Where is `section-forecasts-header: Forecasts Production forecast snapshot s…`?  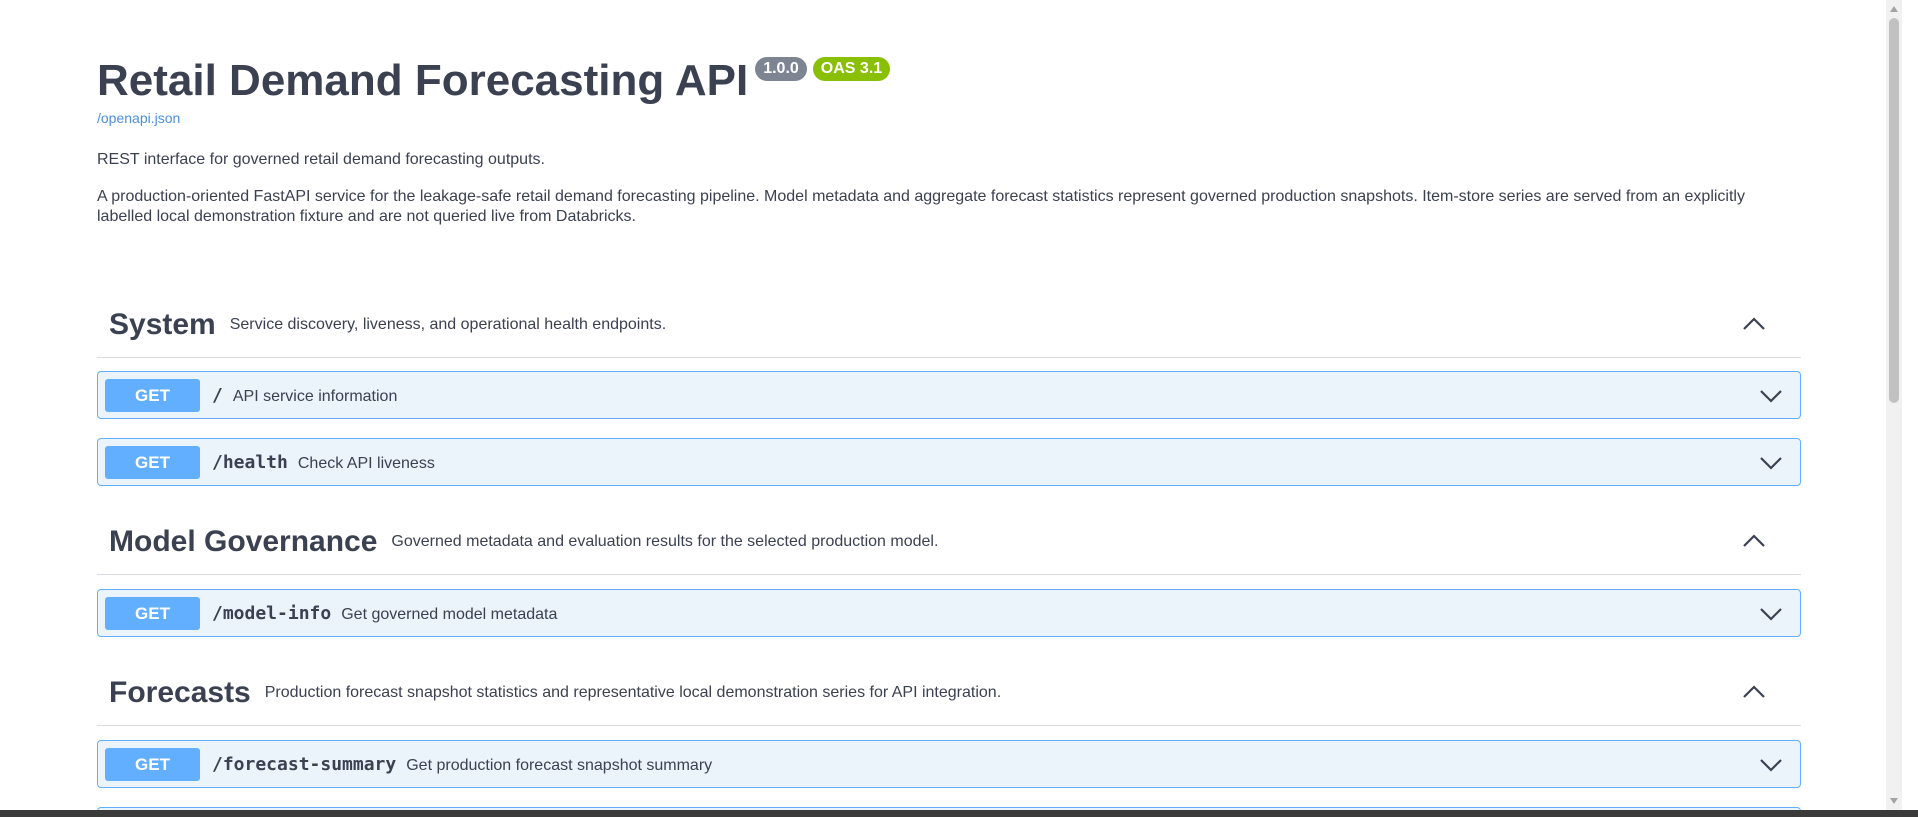
section-forecasts-header: Forecasts Production forecast snapshot s… is located at coordinates (949, 693).